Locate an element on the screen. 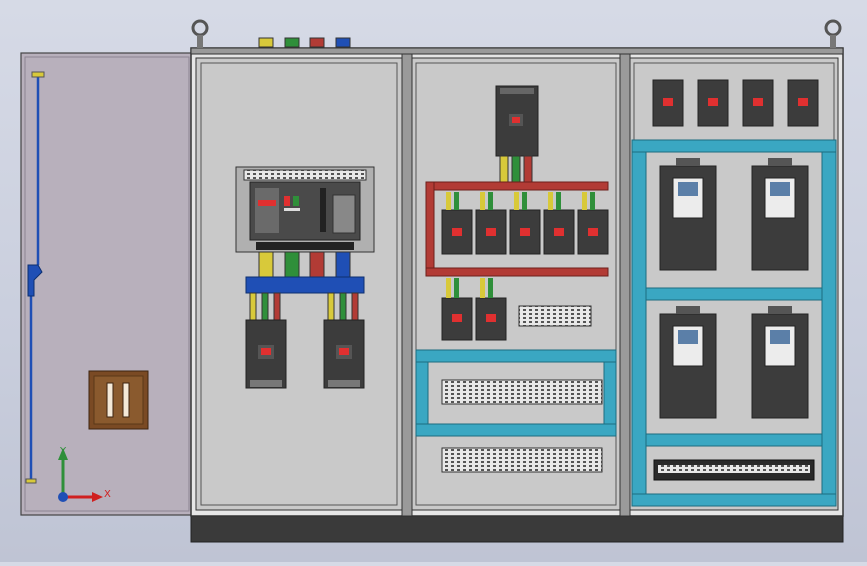  cabinet-plinth is located at coordinates (517, 528).